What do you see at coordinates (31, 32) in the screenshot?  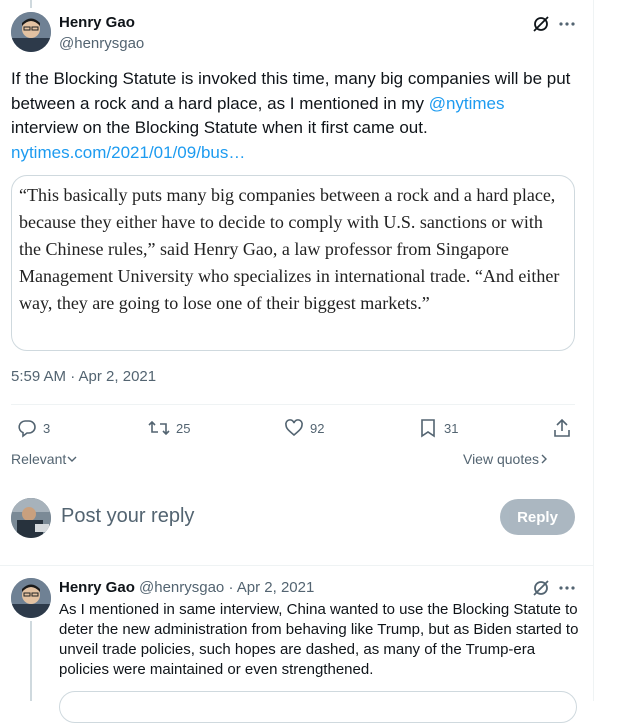 I see `author-avatar` at bounding box center [31, 32].